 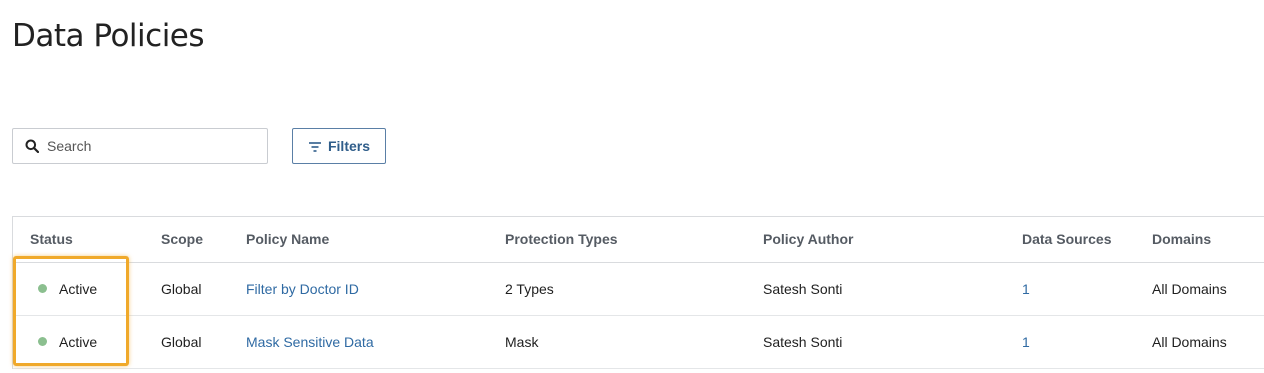 What do you see at coordinates (875, 240) in the screenshot?
I see `column-header-policy-author: Policy Author` at bounding box center [875, 240].